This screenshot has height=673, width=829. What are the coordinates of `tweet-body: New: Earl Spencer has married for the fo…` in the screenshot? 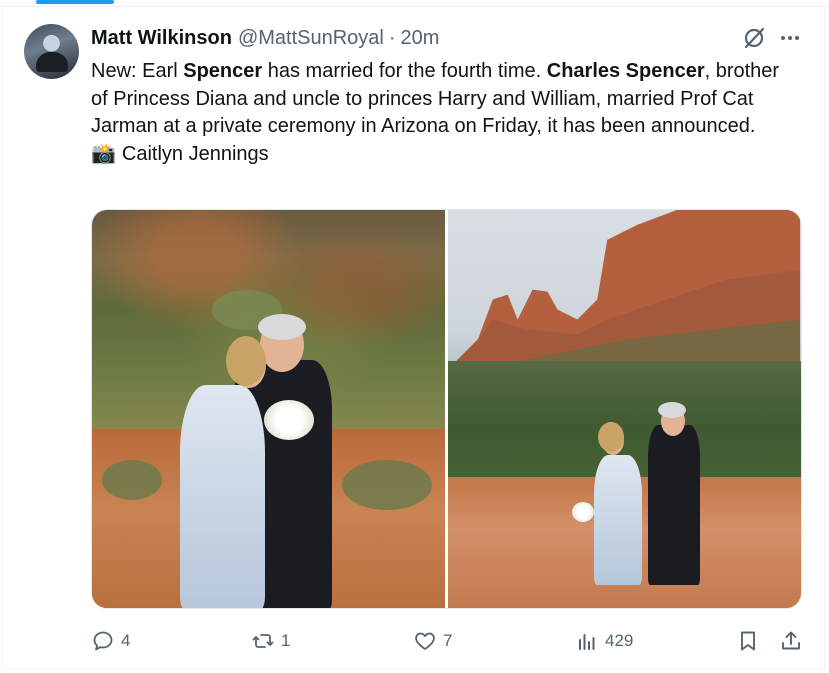 It's located at (441, 99).